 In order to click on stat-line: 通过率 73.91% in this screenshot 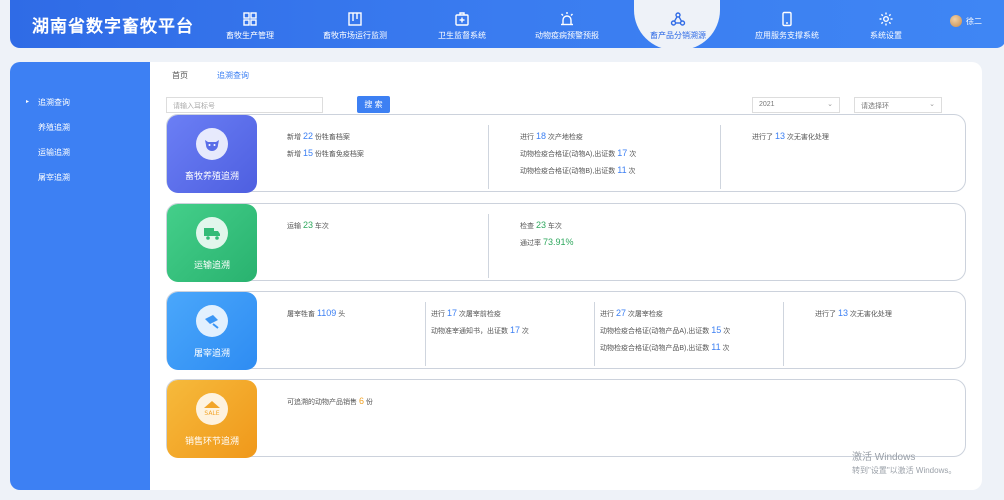, I will do `click(547, 242)`.